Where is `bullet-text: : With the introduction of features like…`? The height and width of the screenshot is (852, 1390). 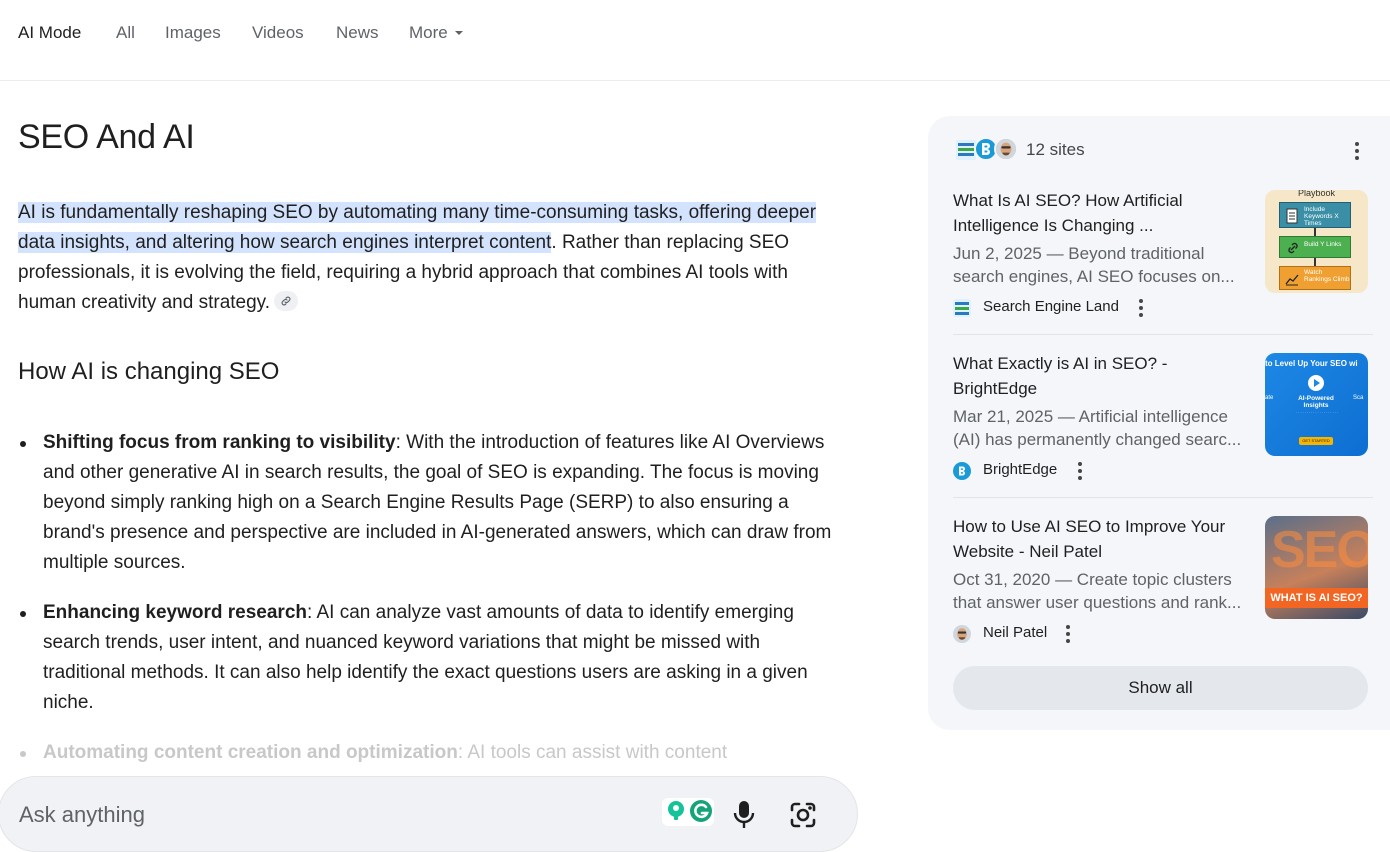 bullet-text: : With the introduction of features like… is located at coordinates (437, 502).